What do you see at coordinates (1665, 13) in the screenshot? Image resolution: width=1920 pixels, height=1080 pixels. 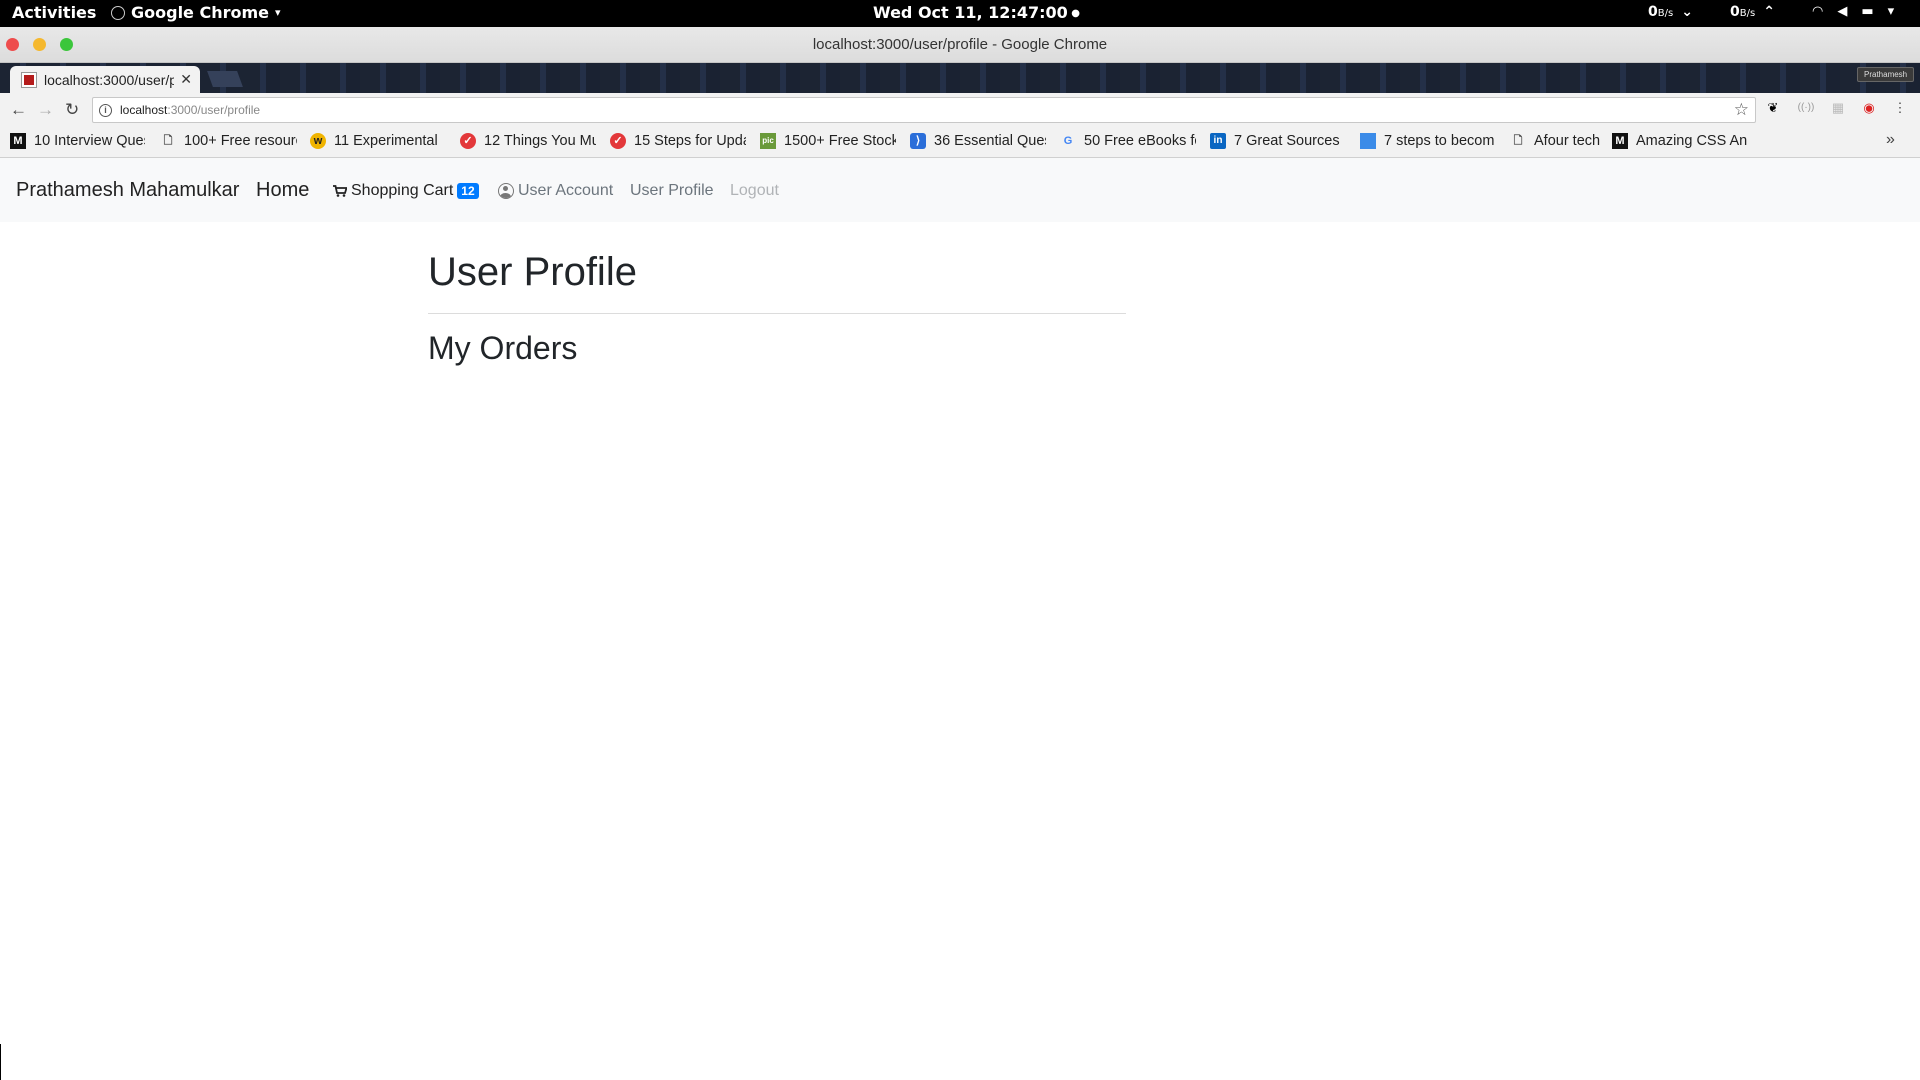 I see `net-down-unit: B/s` at bounding box center [1665, 13].